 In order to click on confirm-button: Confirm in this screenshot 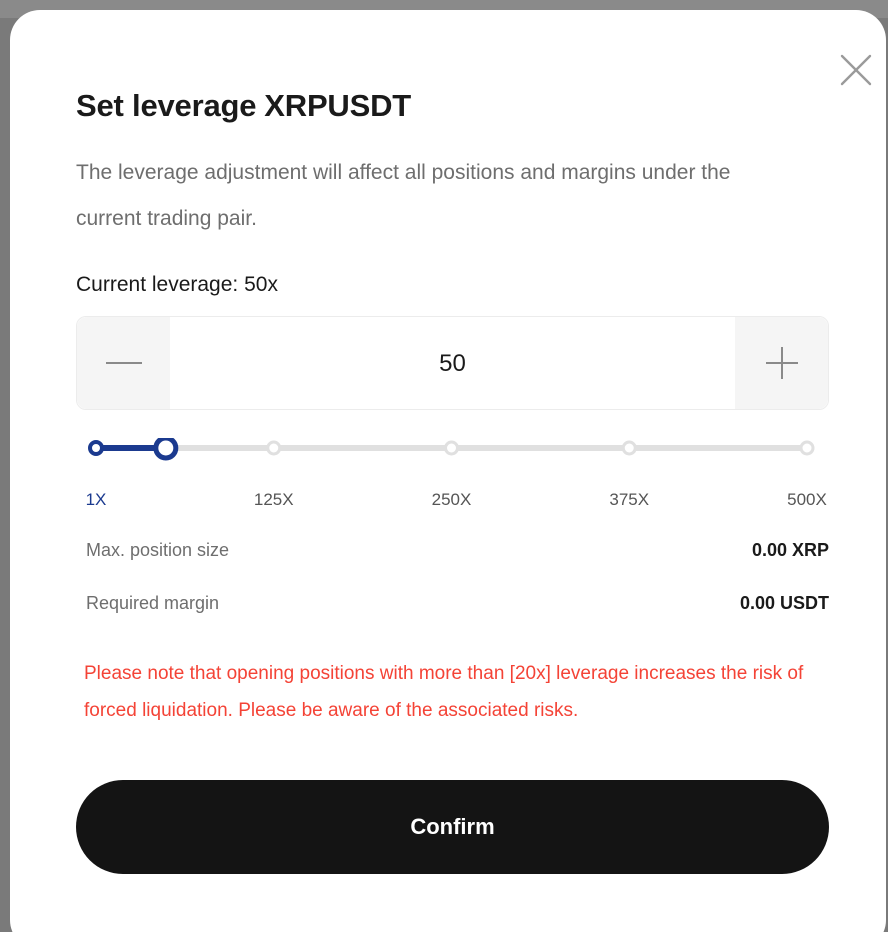, I will do `click(452, 827)`.